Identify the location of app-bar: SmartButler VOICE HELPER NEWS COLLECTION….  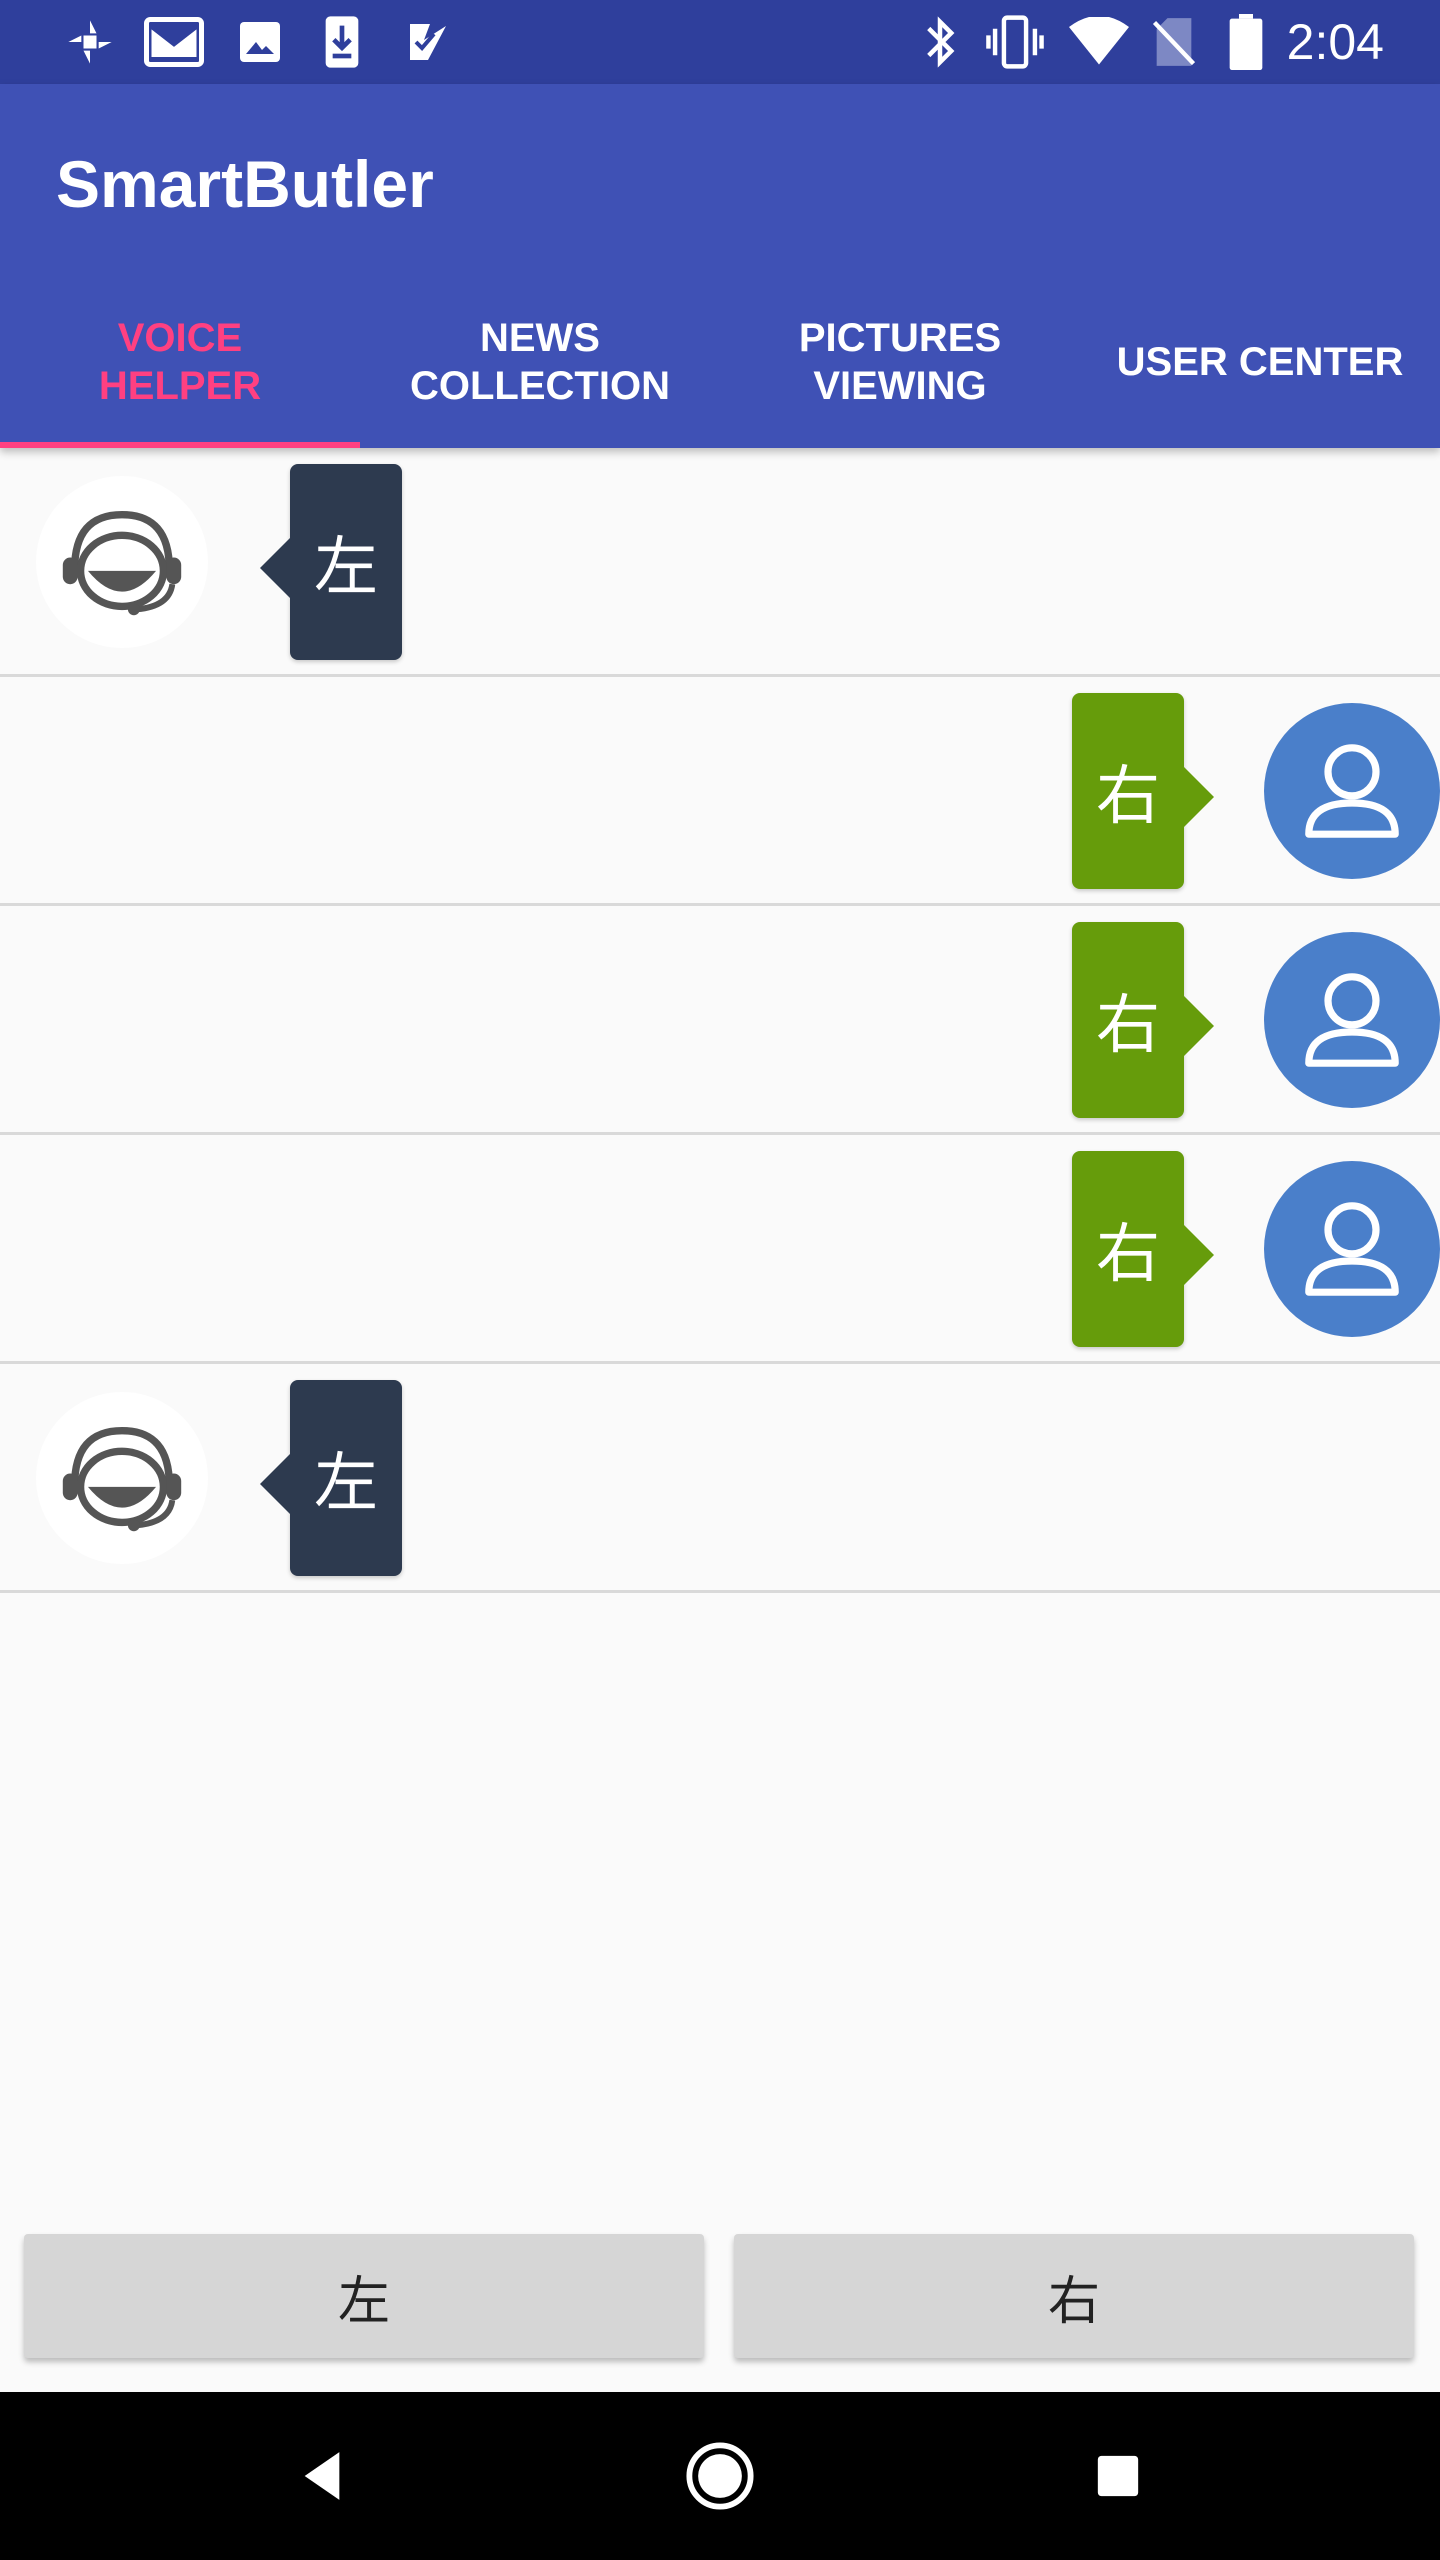
(720, 266).